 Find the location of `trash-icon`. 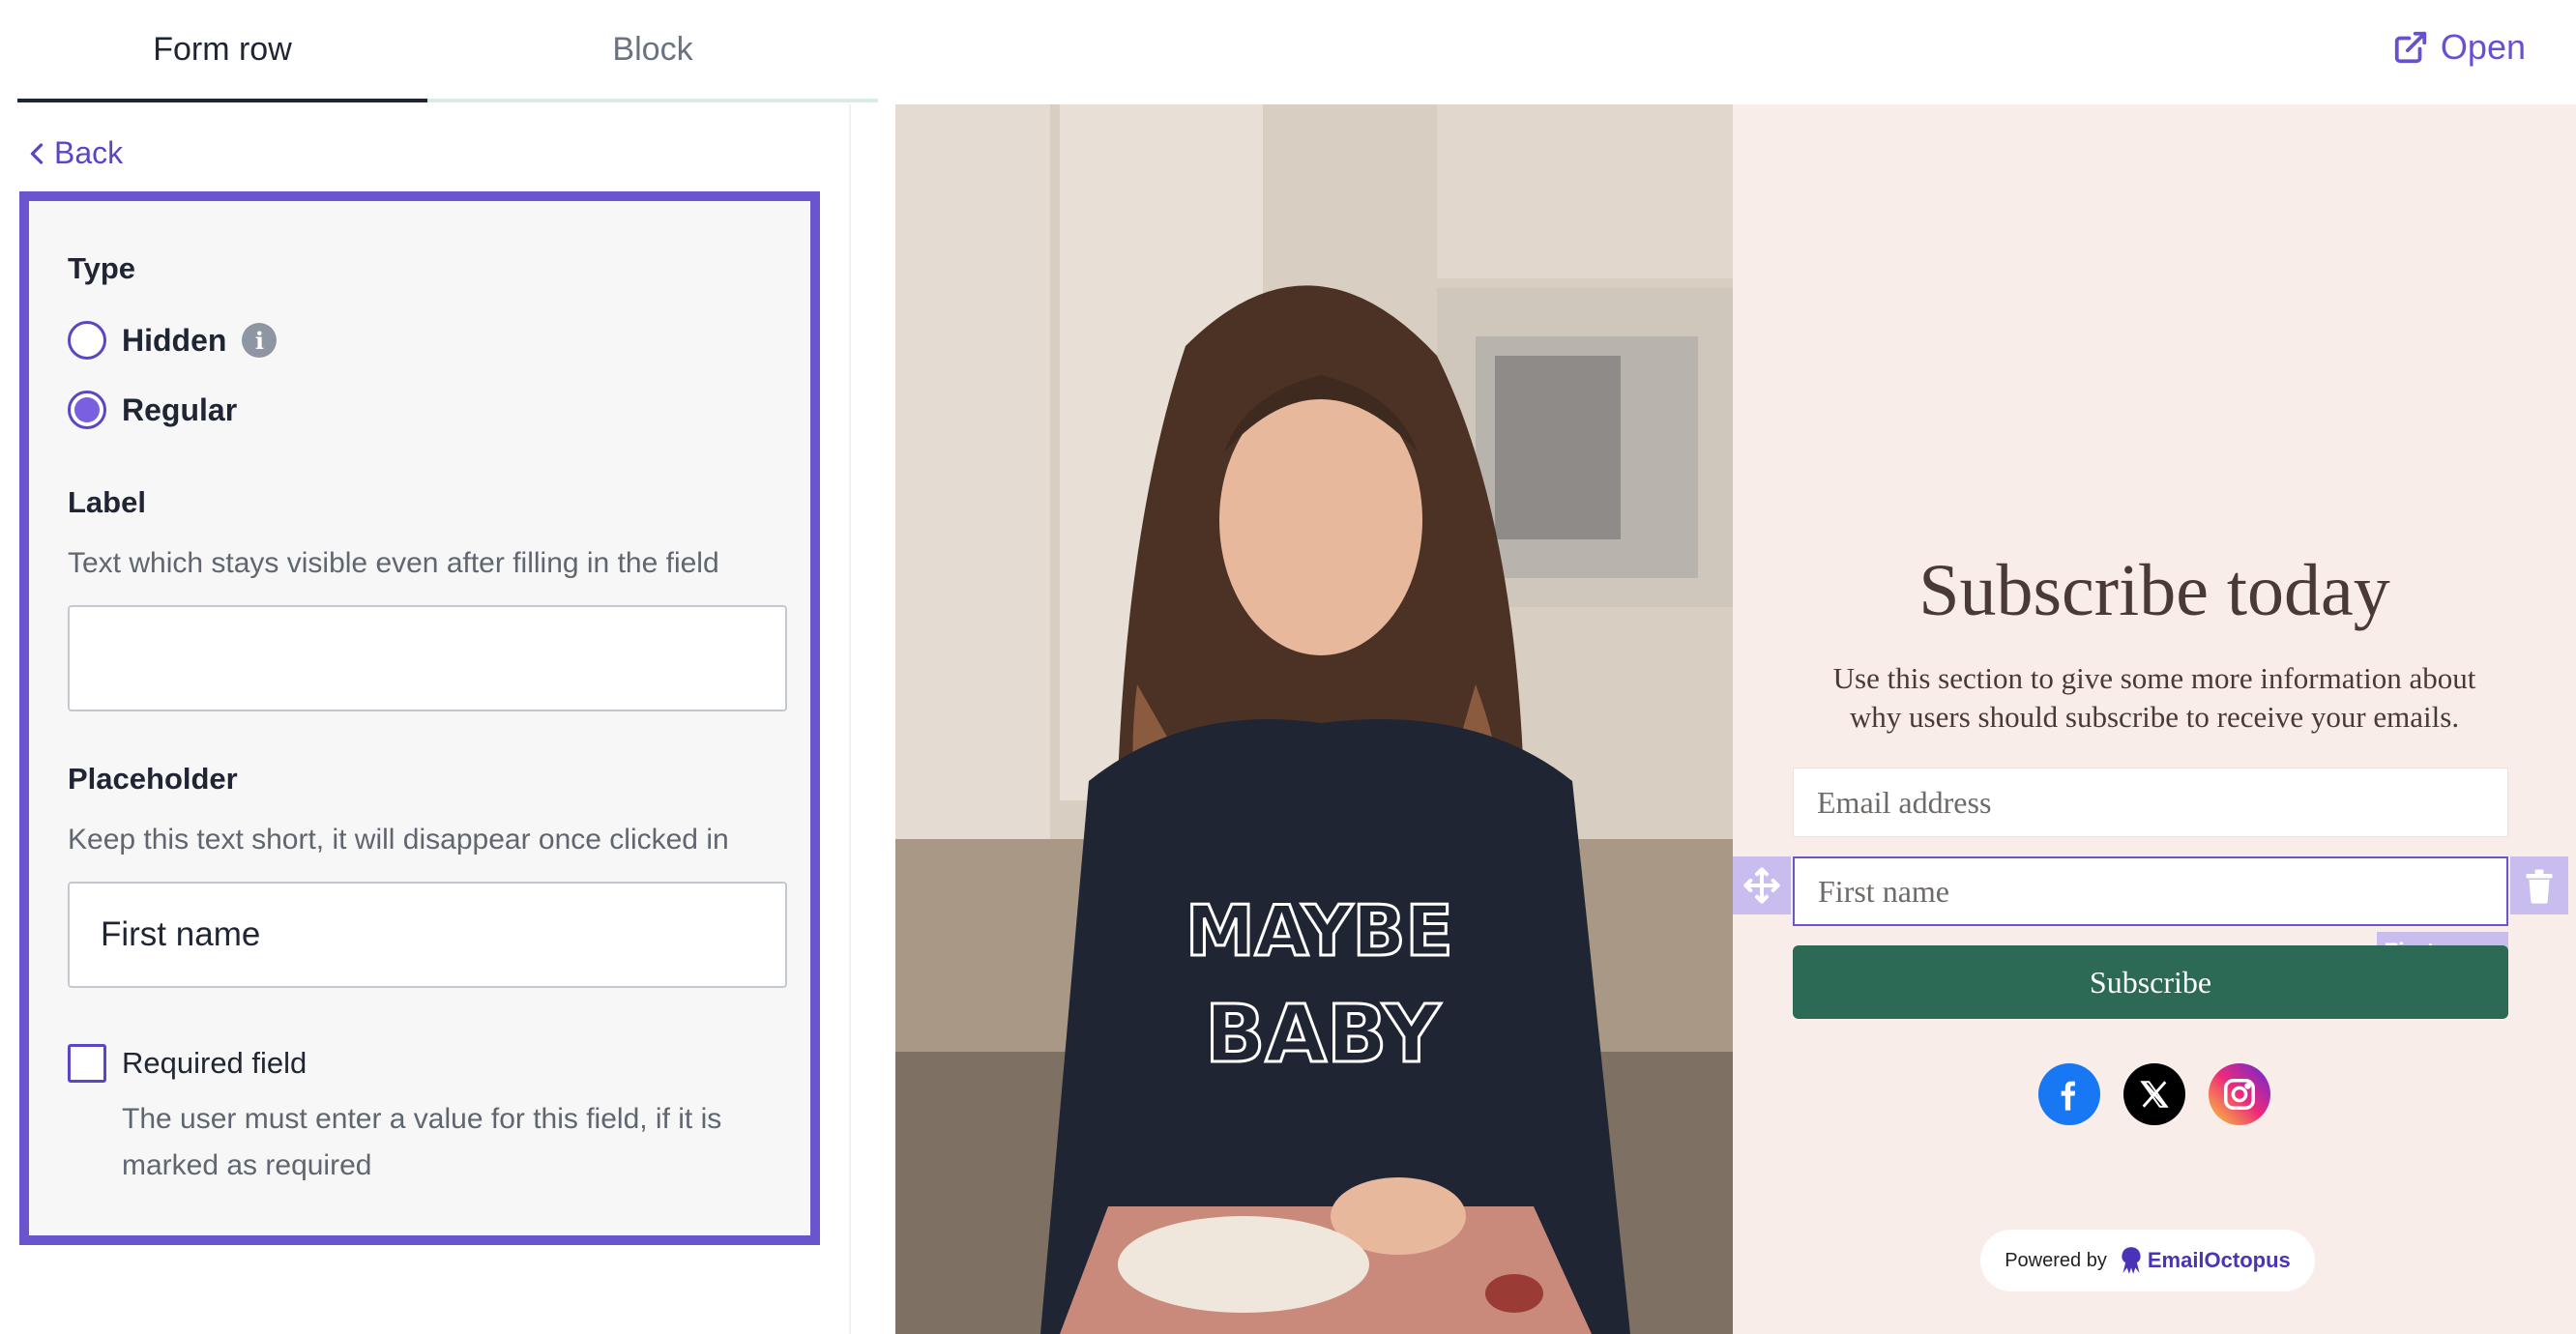

trash-icon is located at coordinates (2539, 886).